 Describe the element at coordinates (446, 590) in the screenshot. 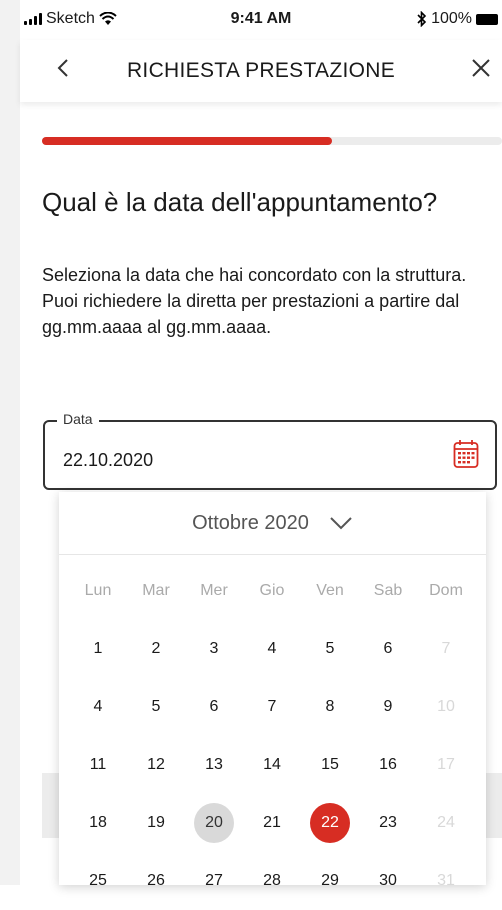

I see `weekday-label: Dom` at that location.